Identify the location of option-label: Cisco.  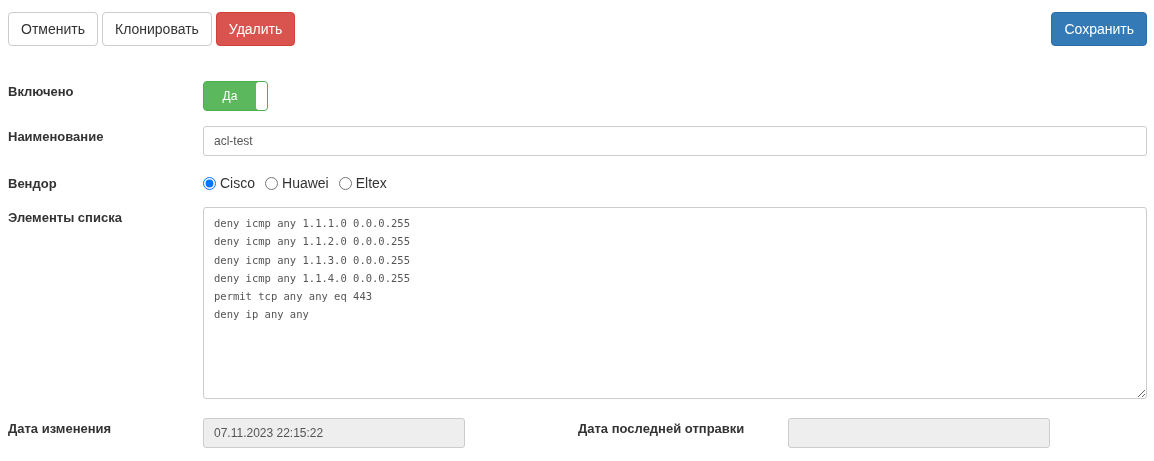
(237, 183).